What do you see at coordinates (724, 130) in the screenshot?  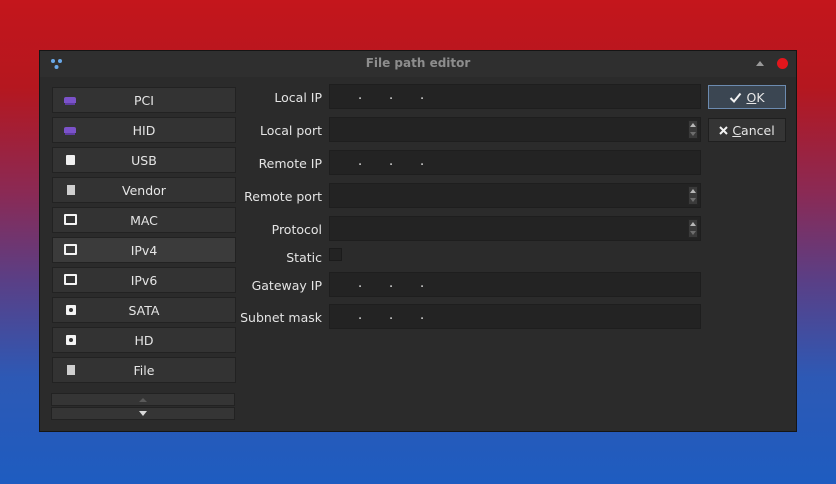 I see `close-x-icon` at bounding box center [724, 130].